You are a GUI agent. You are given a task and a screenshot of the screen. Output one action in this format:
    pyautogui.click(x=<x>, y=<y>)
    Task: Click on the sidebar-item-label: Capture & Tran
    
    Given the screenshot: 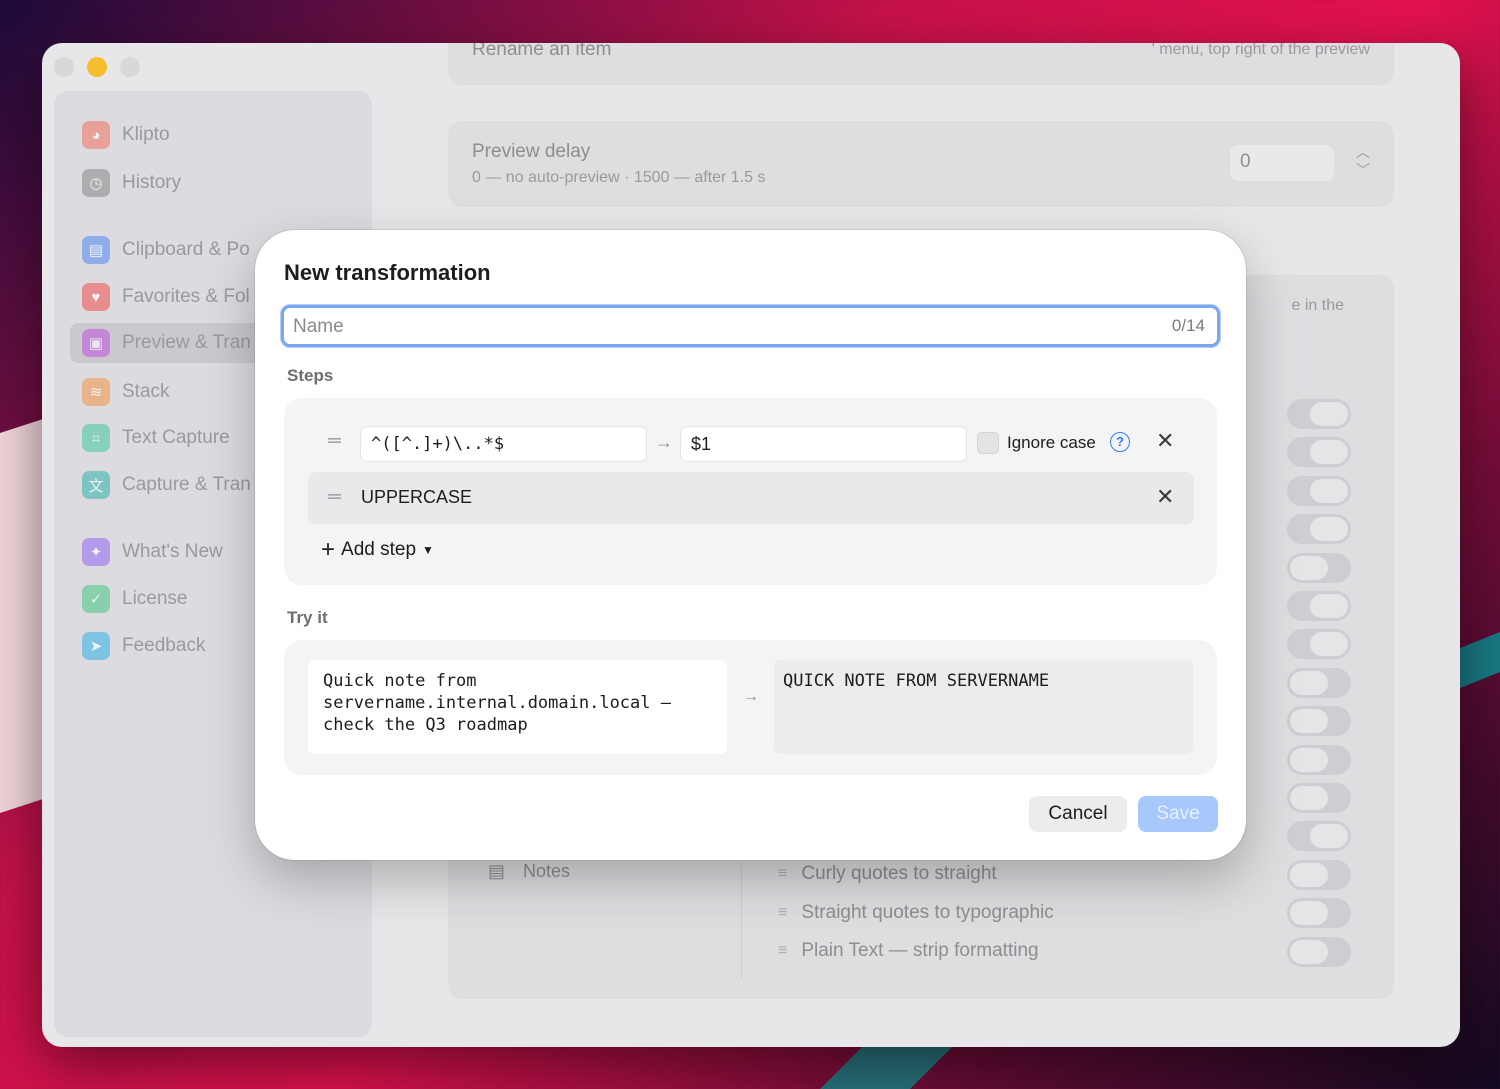 What is the action you would take?
    pyautogui.click(x=186, y=484)
    